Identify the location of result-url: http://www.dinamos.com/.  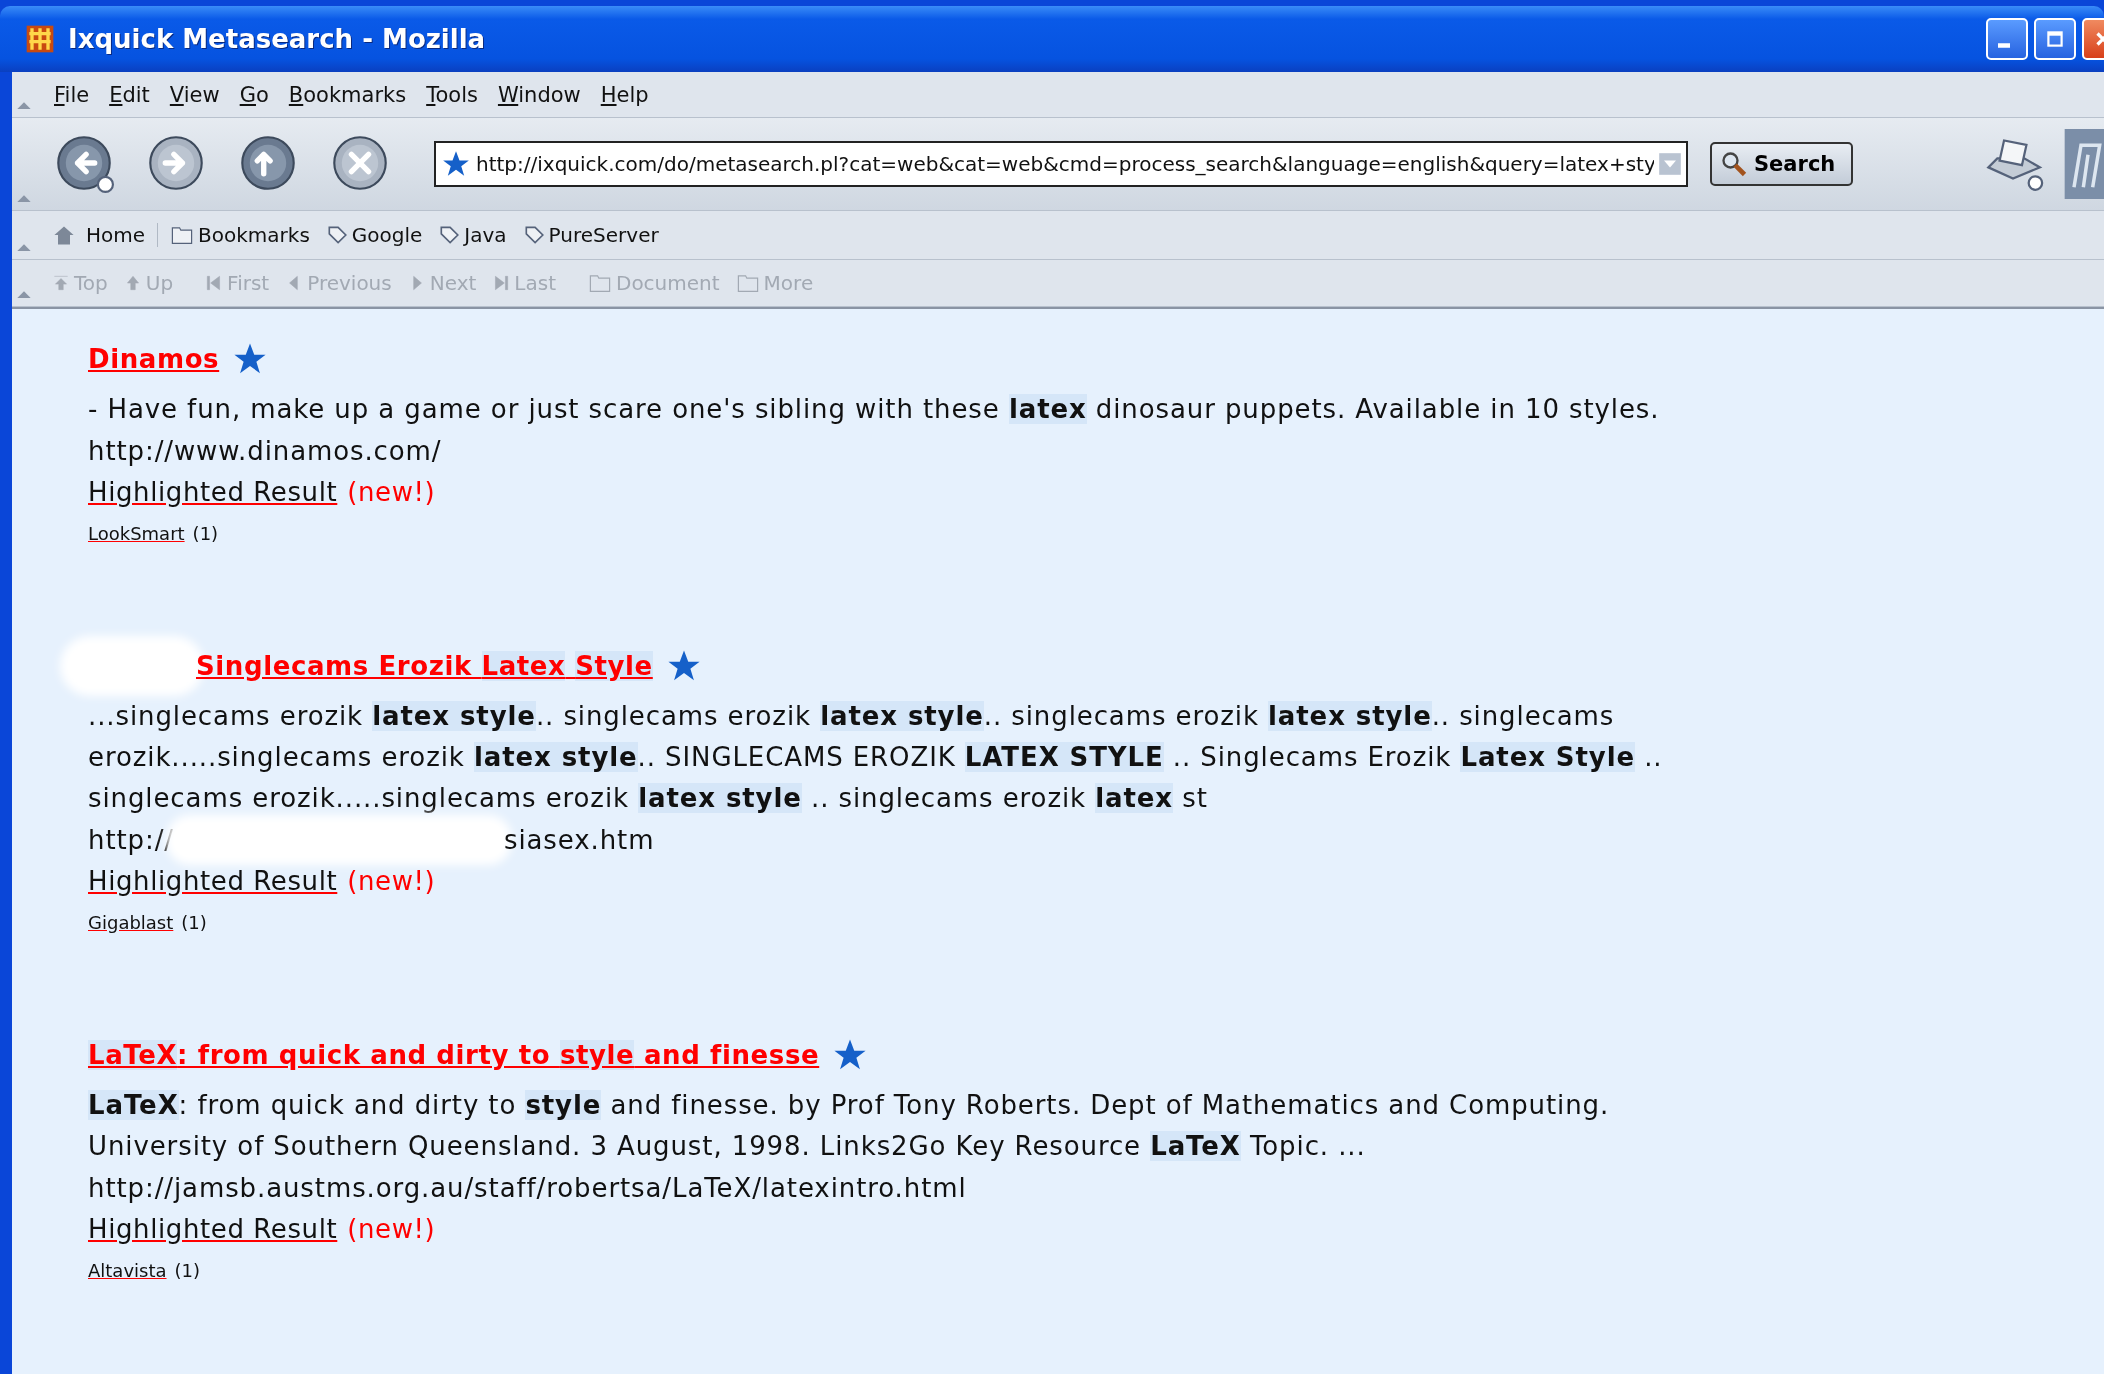
(265, 450).